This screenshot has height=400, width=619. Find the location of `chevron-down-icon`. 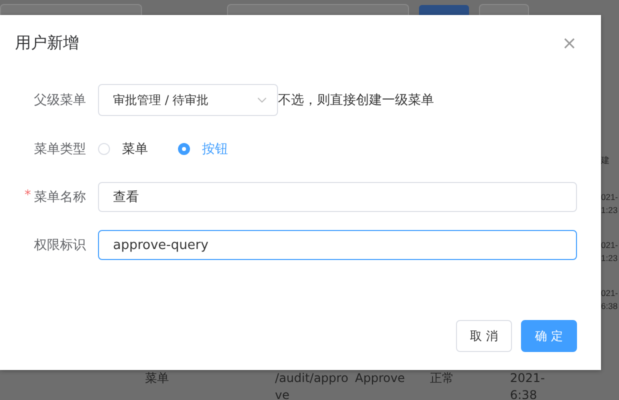

chevron-down-icon is located at coordinates (262, 100).